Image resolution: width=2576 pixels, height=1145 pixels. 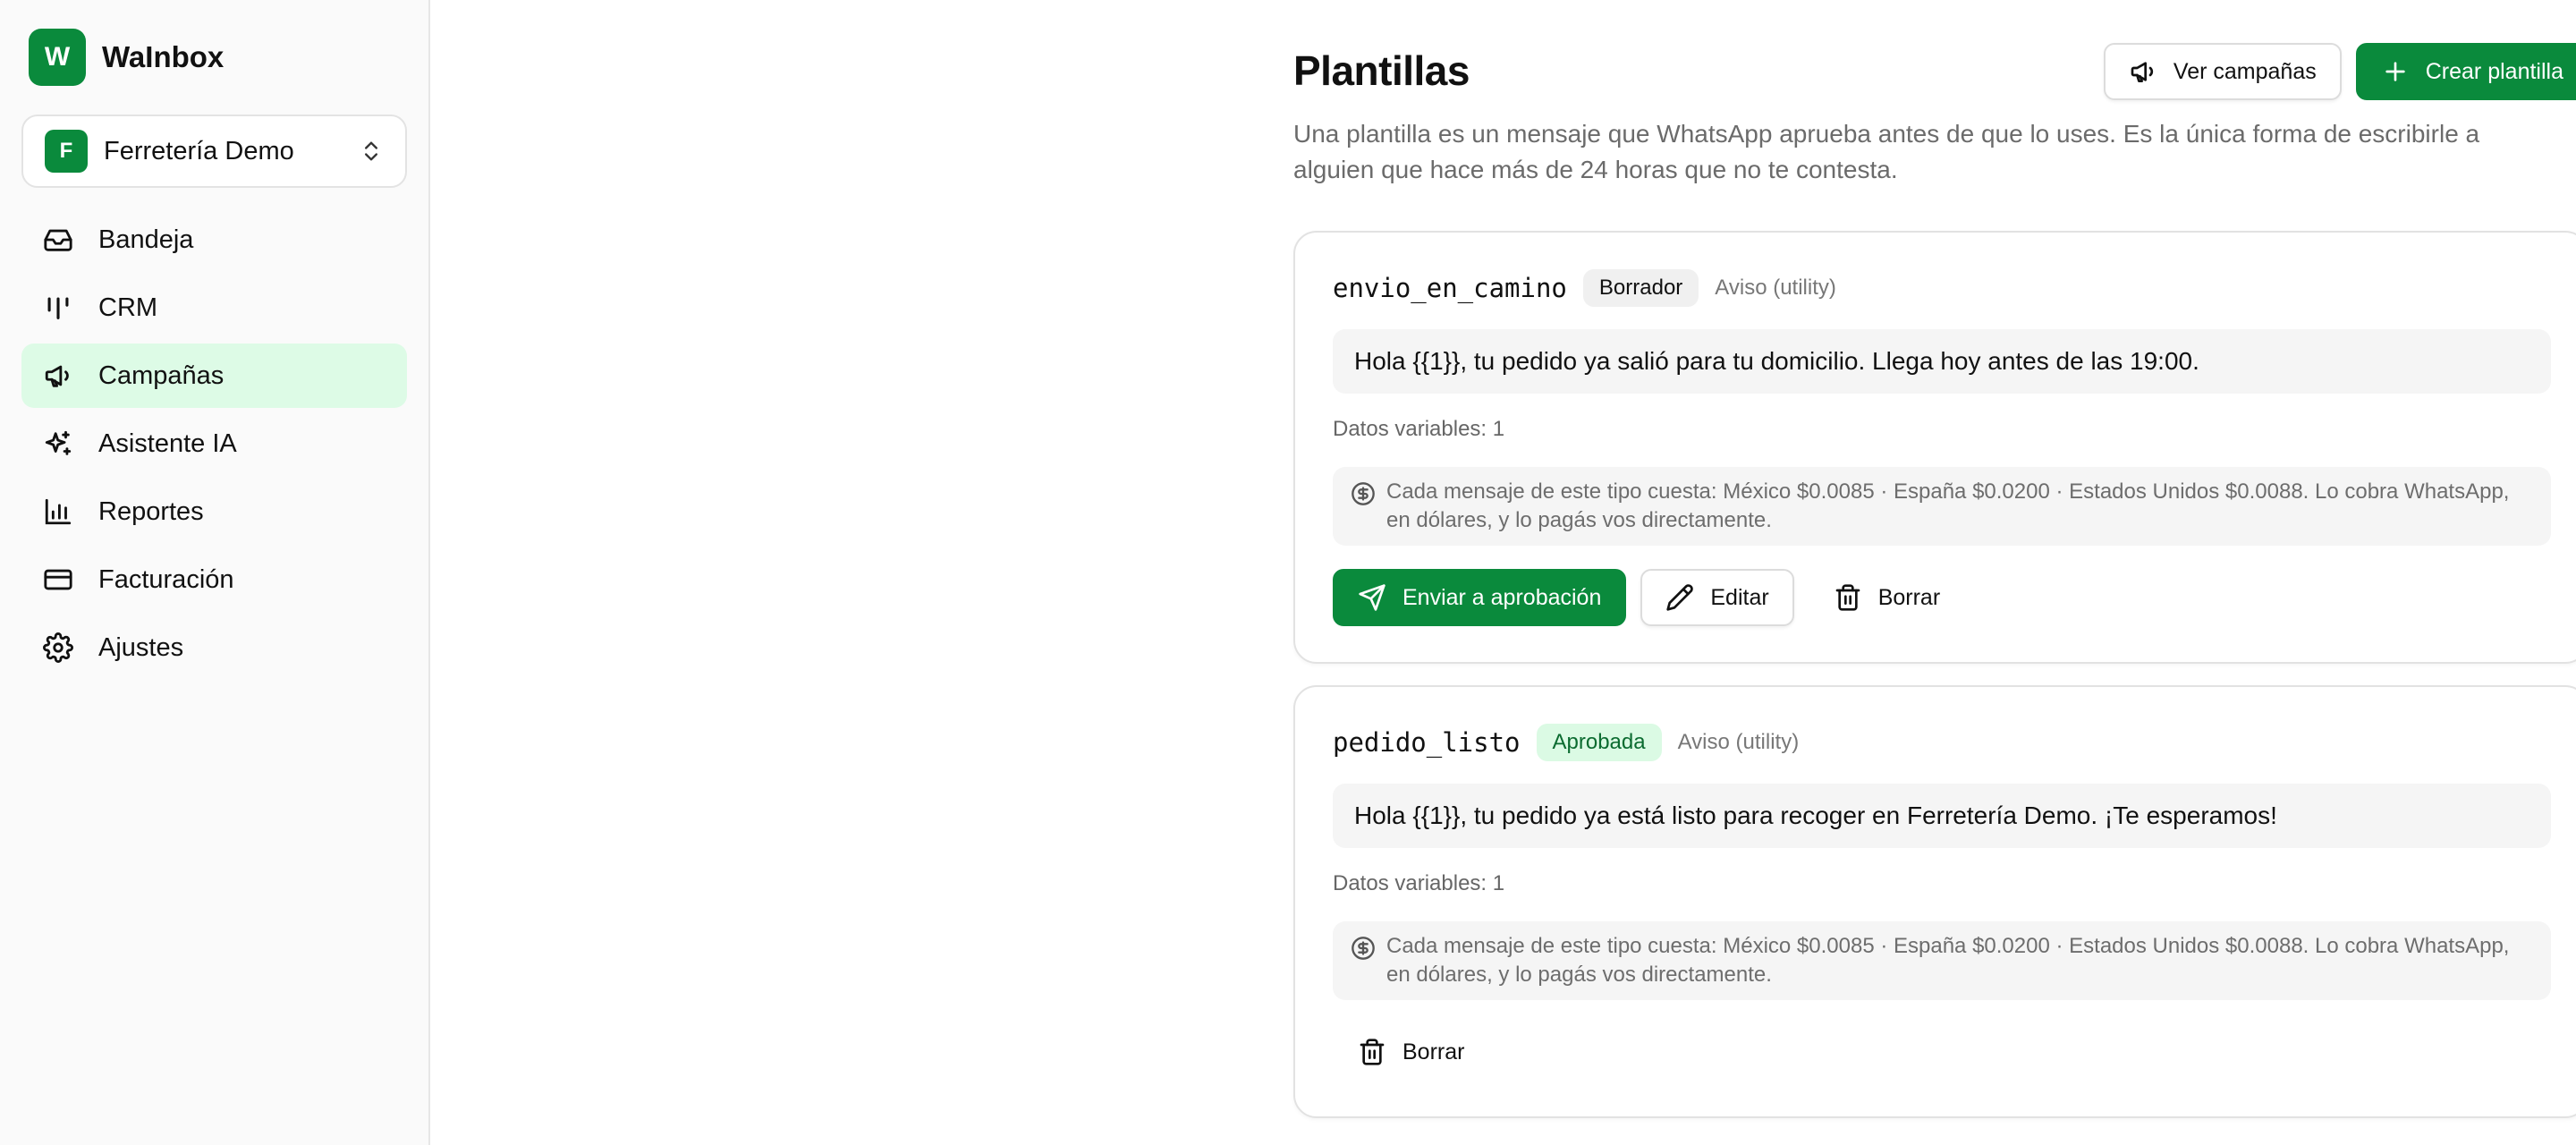 I want to click on sidebar-item-bandeja: Bandeja, so click(x=214, y=240).